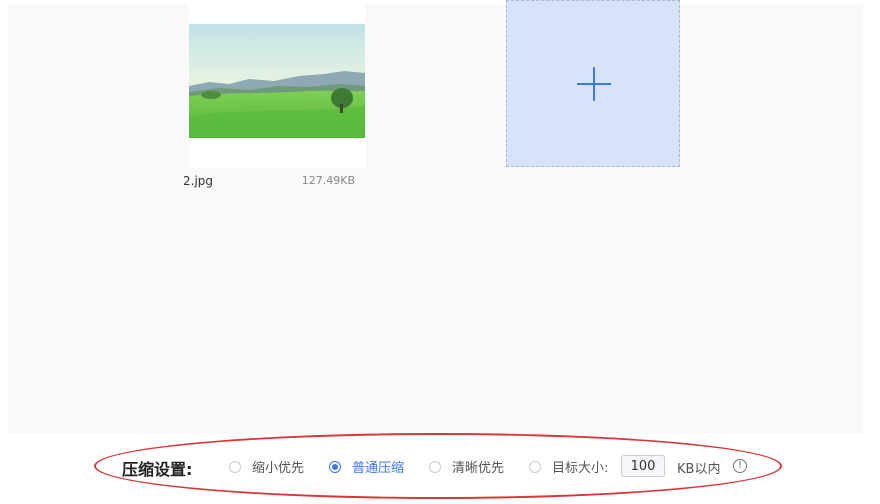 The height and width of the screenshot is (504, 880). What do you see at coordinates (535, 466) in the screenshot?
I see `radio-target-size` at bounding box center [535, 466].